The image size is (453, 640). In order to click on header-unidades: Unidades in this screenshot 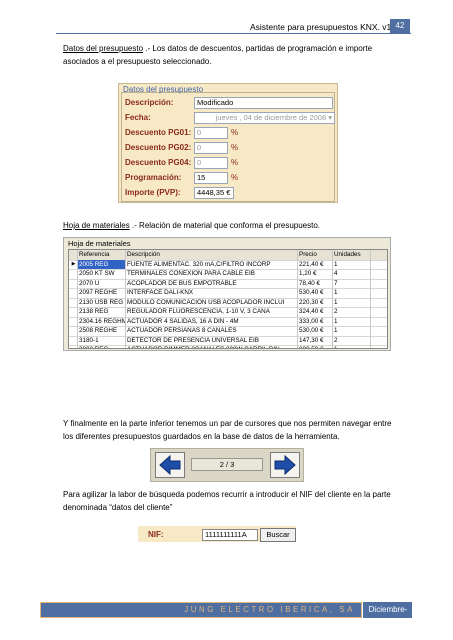, I will do `click(352, 255)`.